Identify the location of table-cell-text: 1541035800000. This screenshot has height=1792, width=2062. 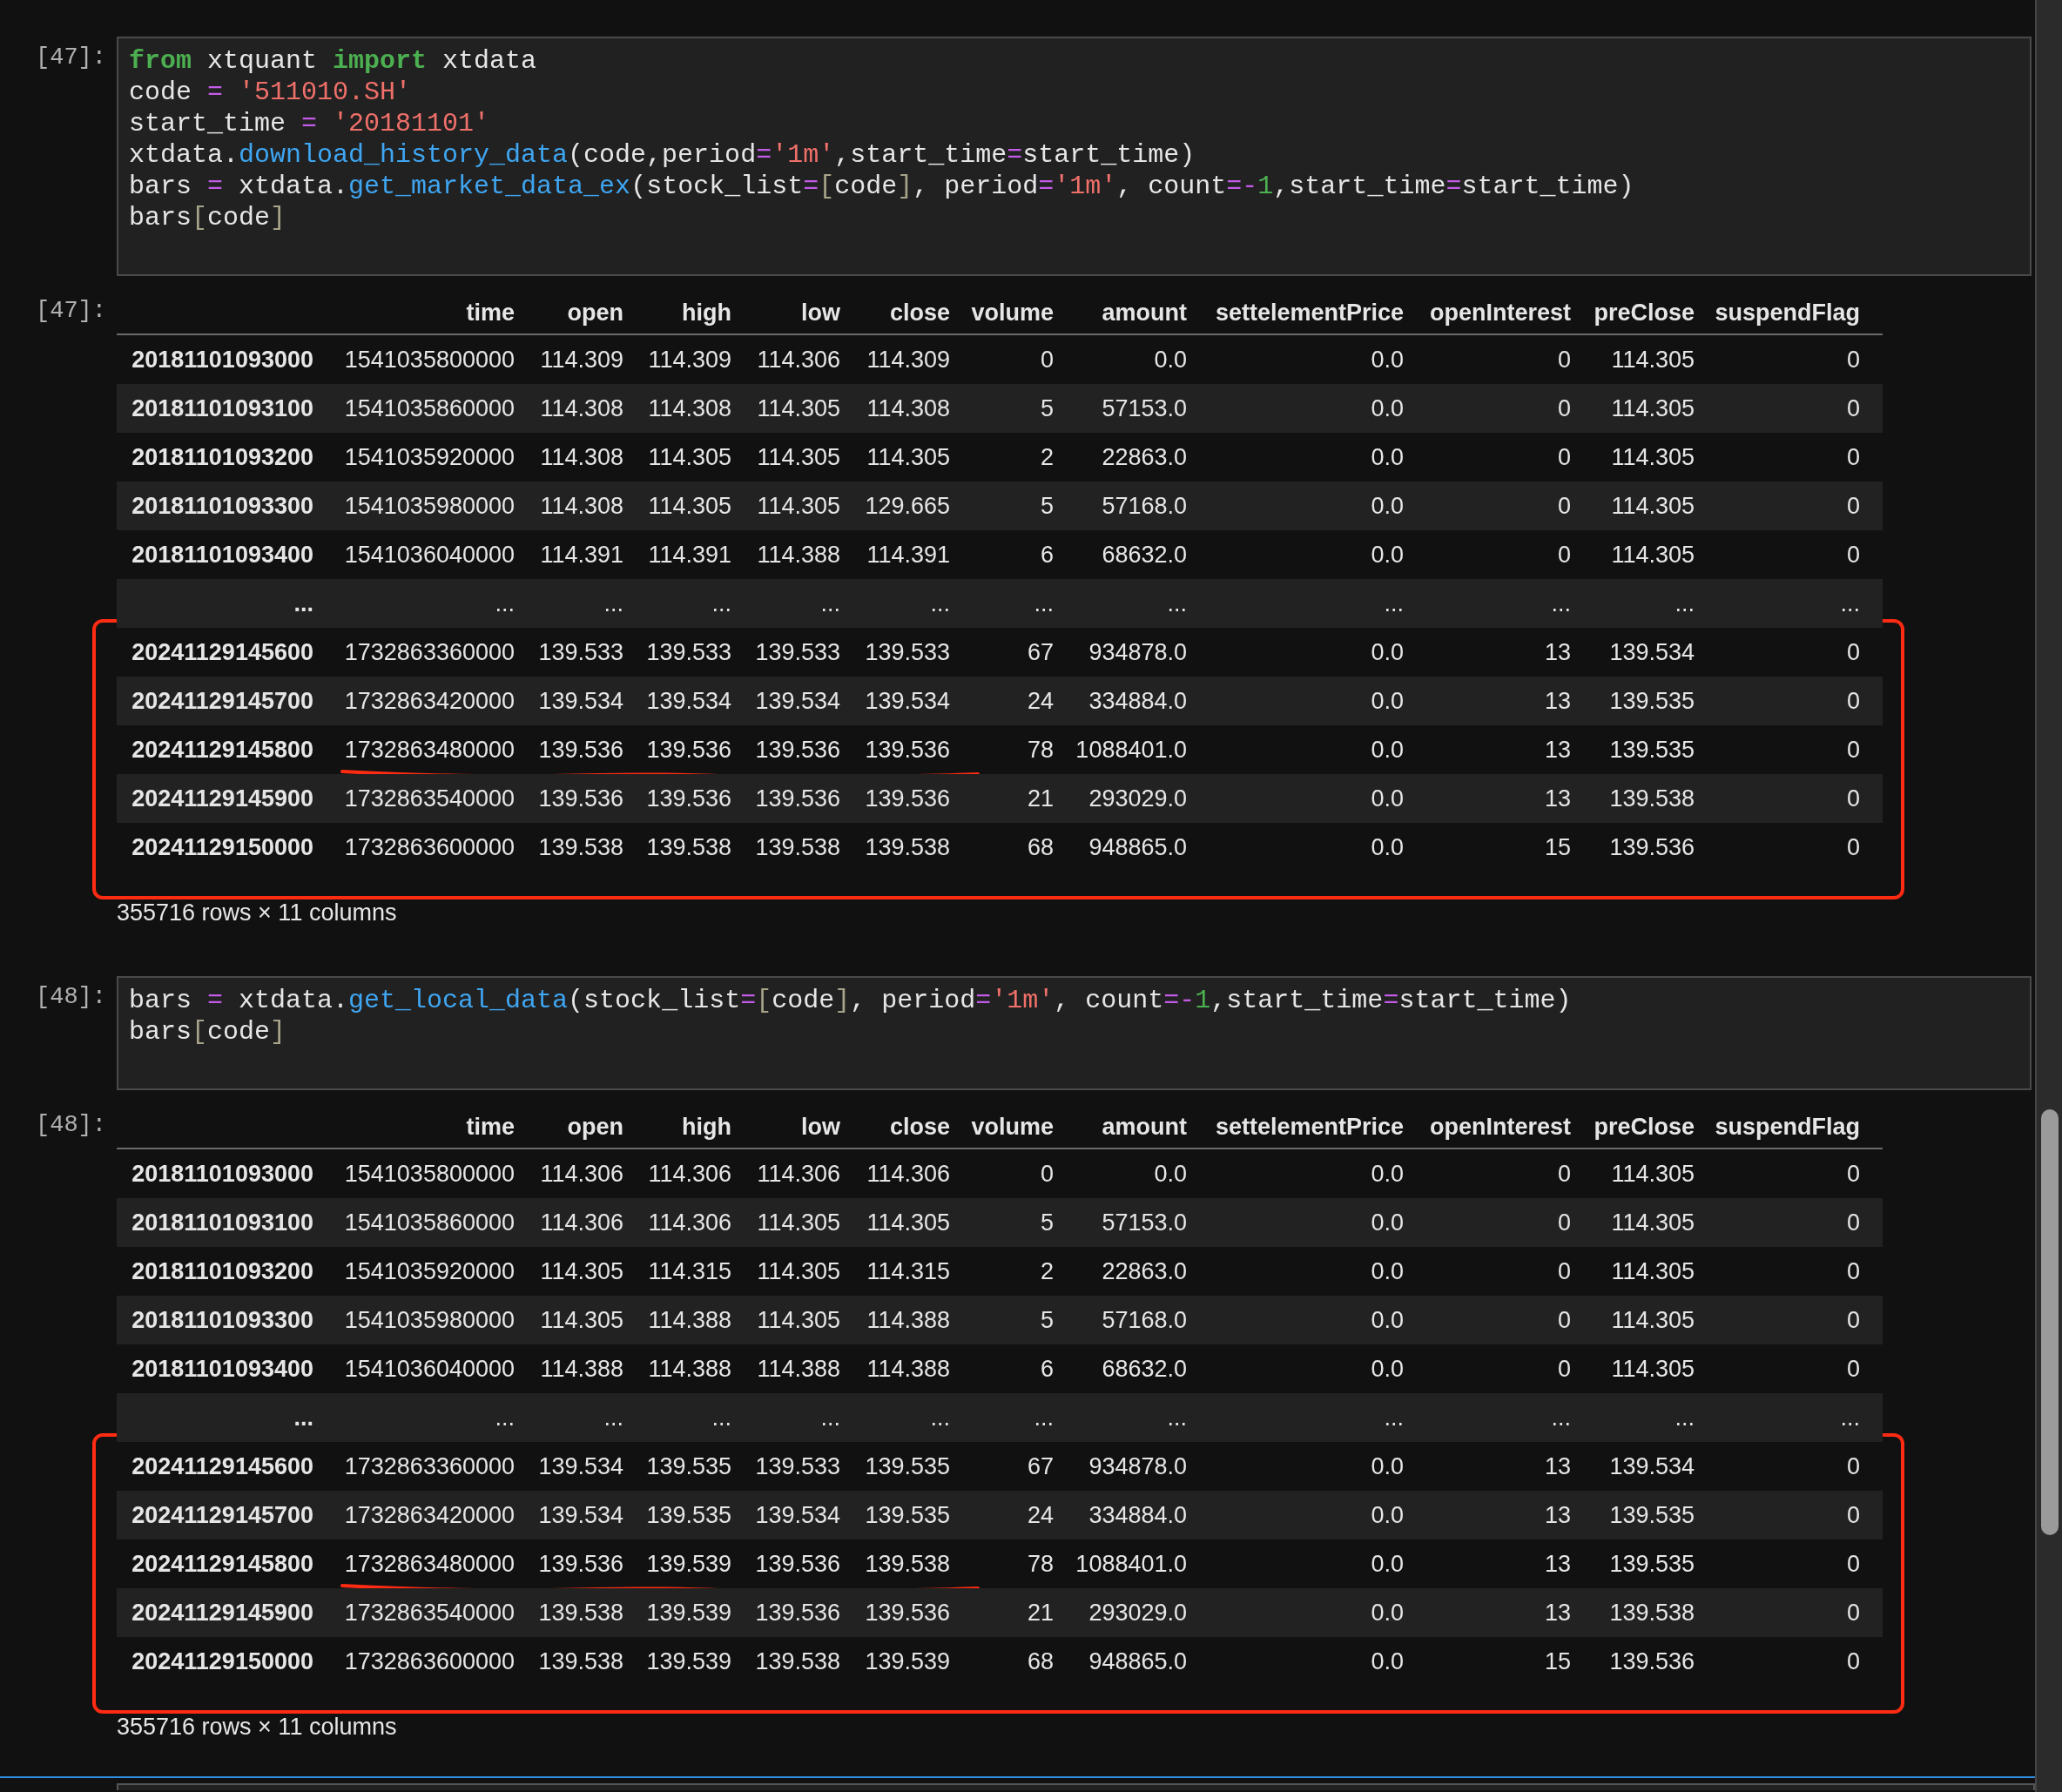
(429, 359).